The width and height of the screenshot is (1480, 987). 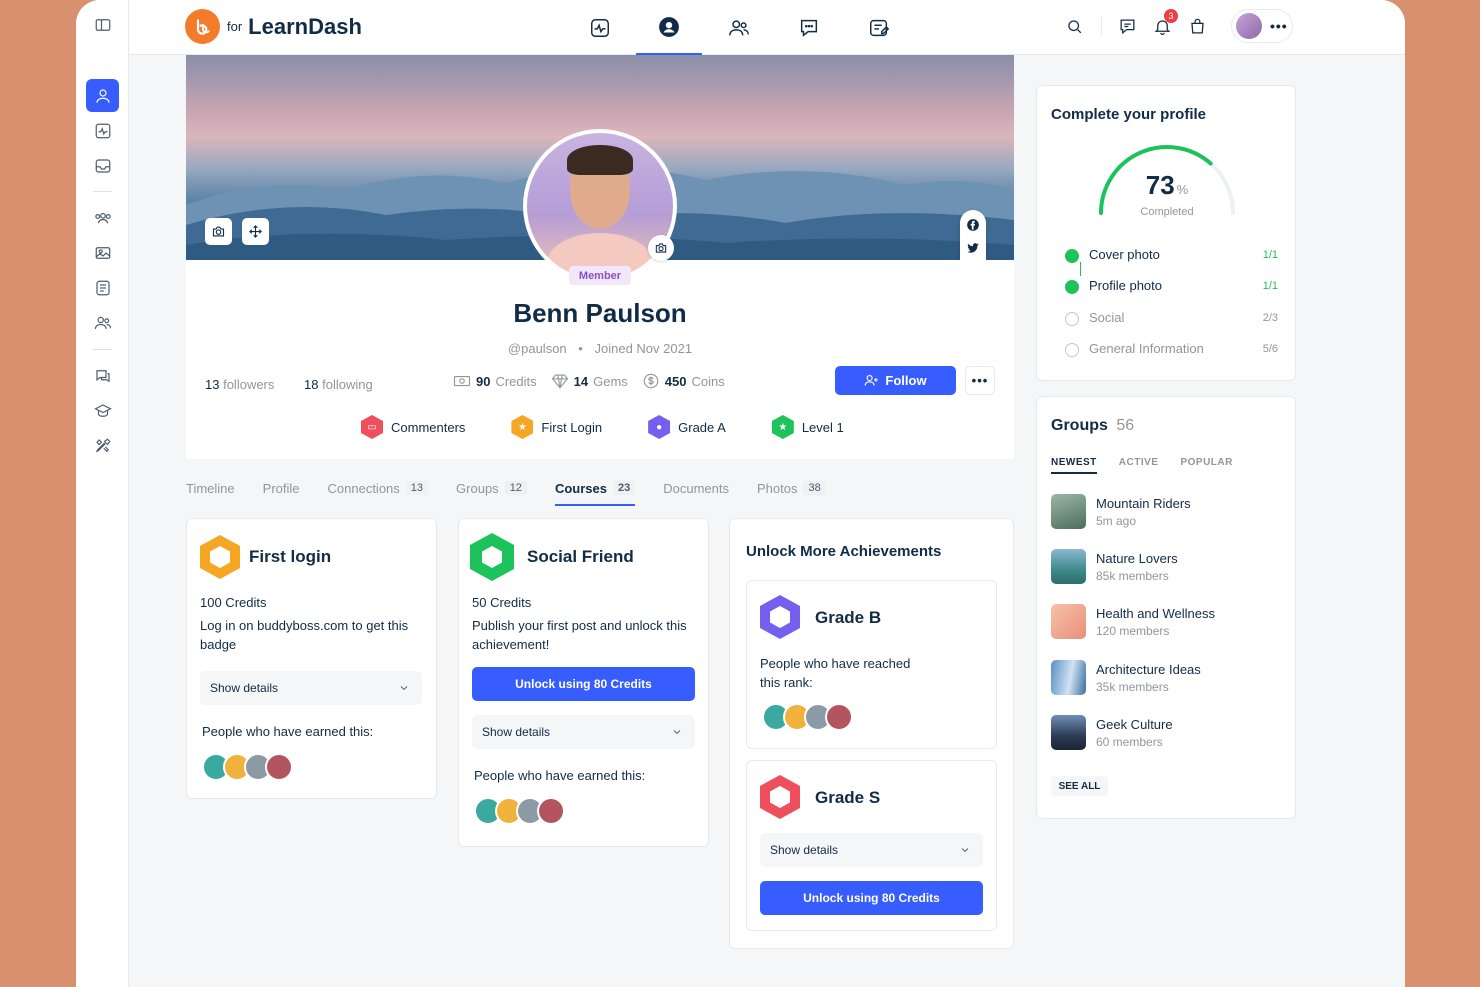 I want to click on more-icon: •••, so click(x=1279, y=26).